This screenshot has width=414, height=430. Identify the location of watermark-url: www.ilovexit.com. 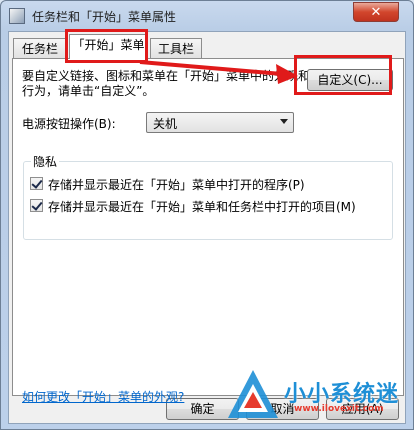
(339, 409).